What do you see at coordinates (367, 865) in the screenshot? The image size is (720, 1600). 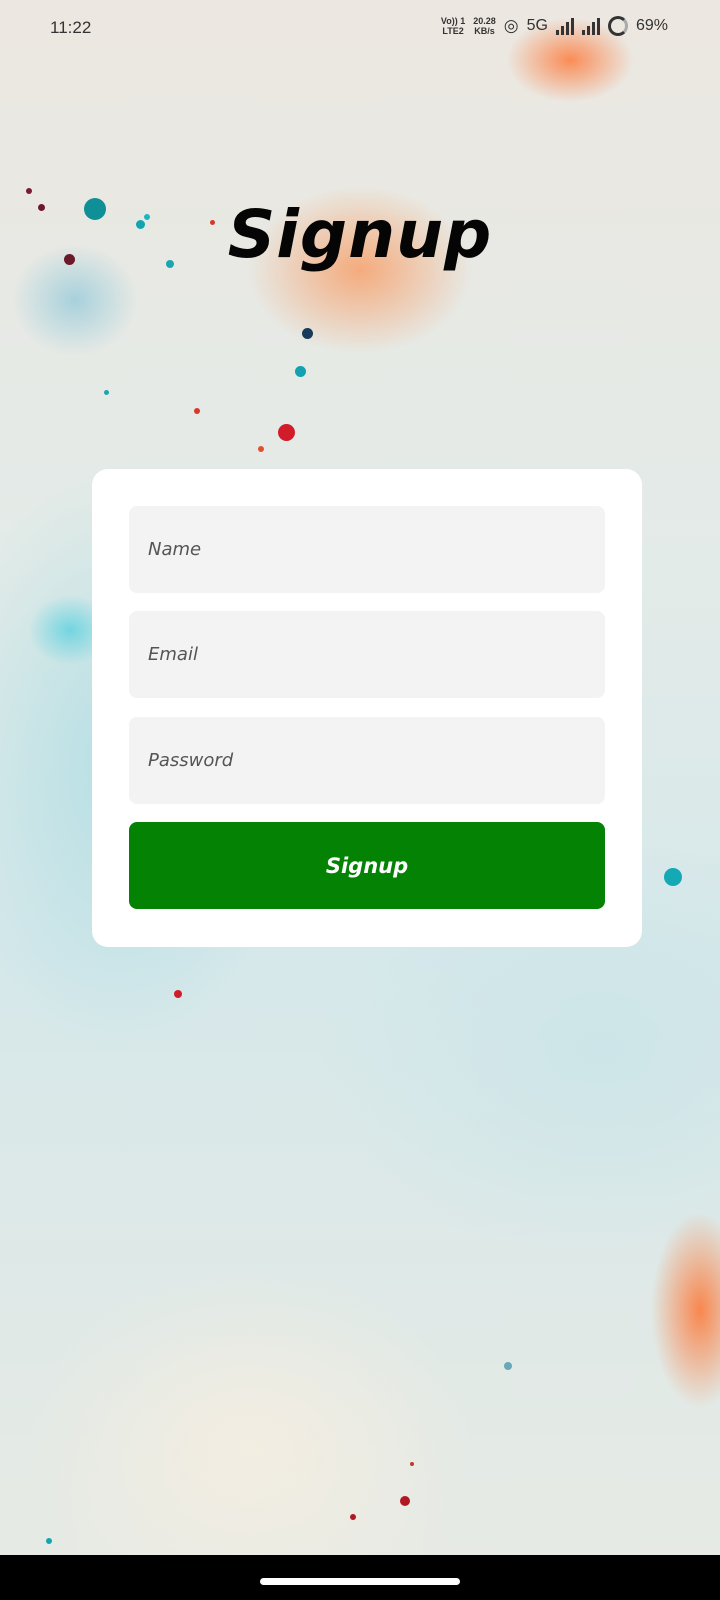 I see `signup-button: Signup` at bounding box center [367, 865].